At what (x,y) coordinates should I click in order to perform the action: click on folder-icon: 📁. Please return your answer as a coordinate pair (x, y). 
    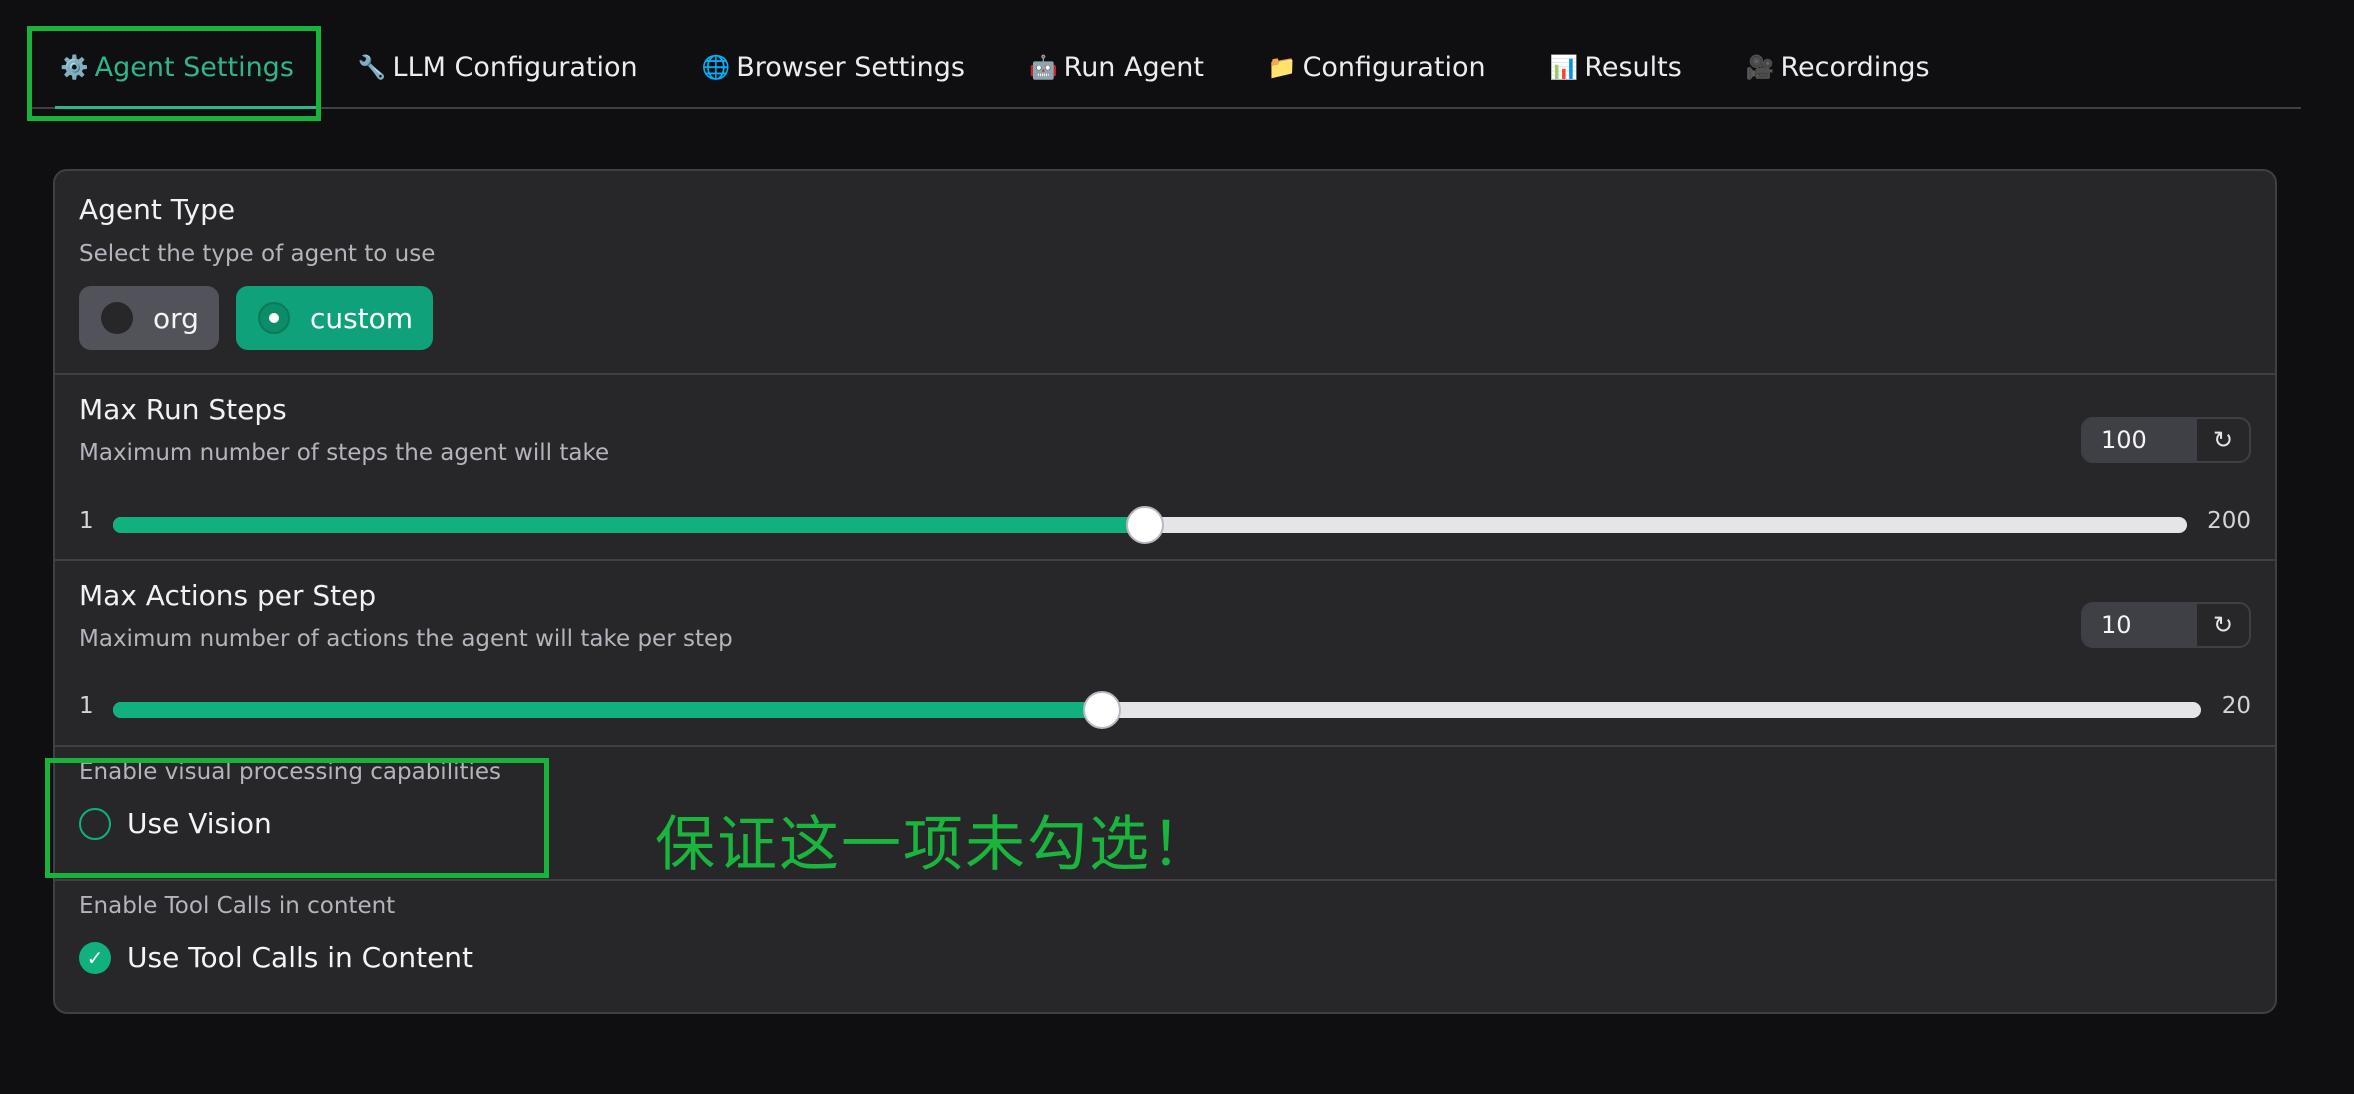
    Looking at the image, I should click on (1282, 67).